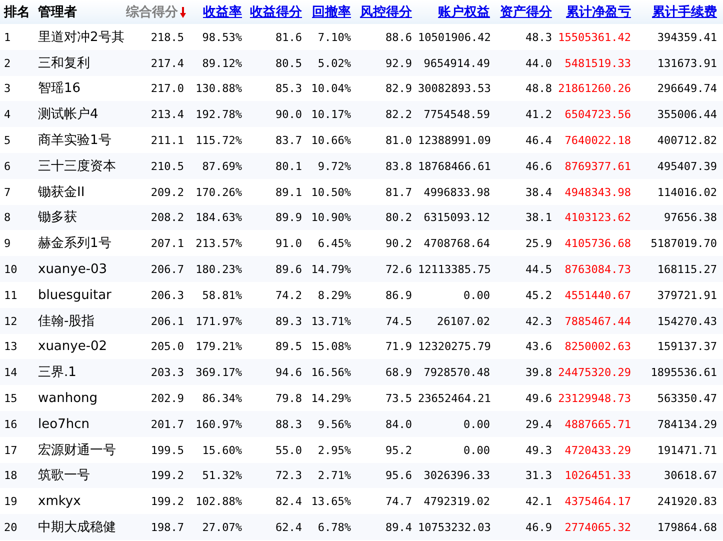  Describe the element at coordinates (152, 12) in the screenshot. I see `sorted-column-header: 综合得分` at that location.